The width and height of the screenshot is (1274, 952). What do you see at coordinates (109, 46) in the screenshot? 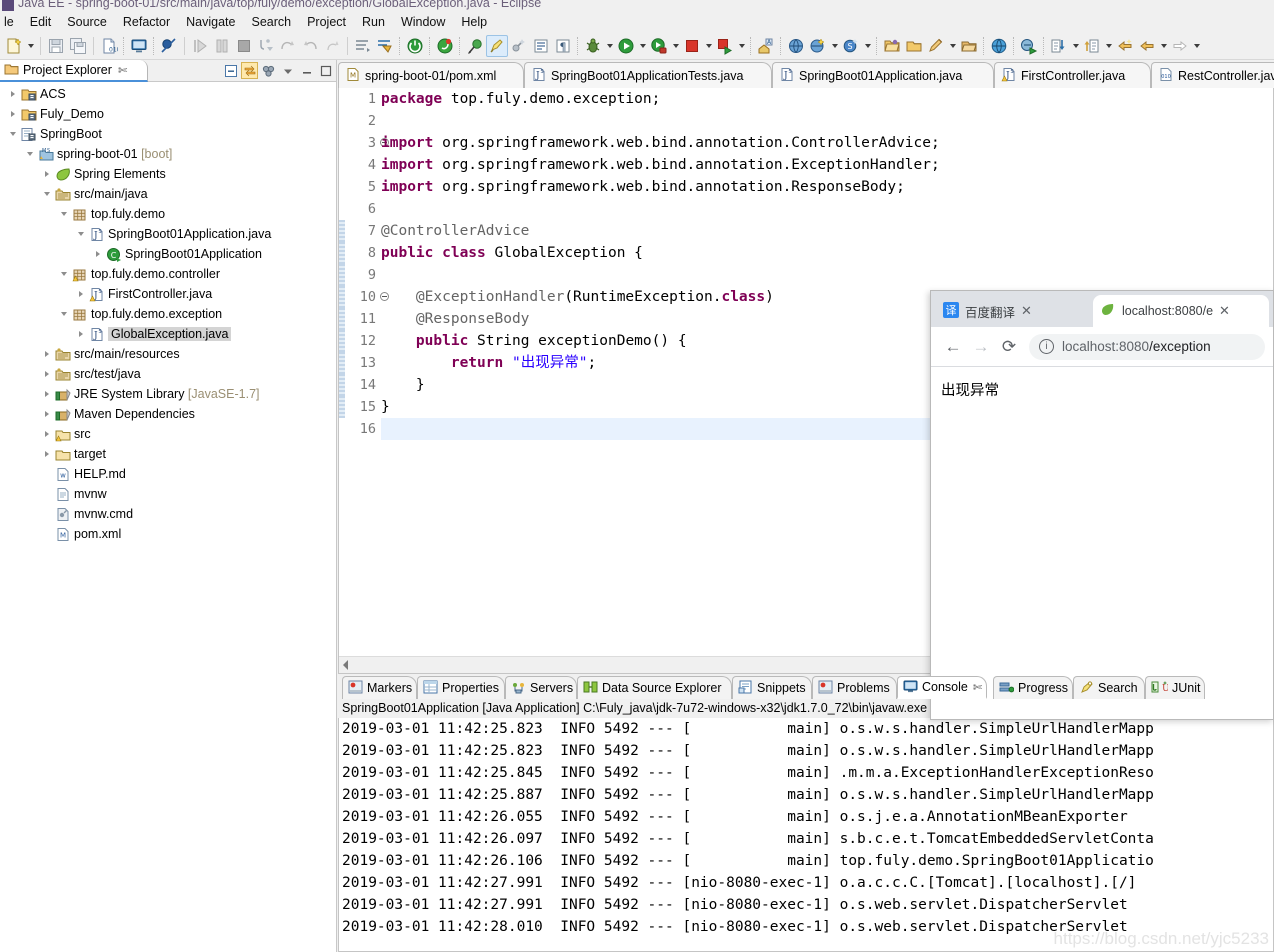
I see `new-file-binary-icon: 010` at bounding box center [109, 46].